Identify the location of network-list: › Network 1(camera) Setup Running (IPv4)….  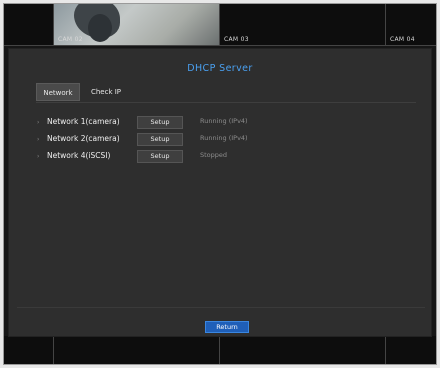
(227, 140).